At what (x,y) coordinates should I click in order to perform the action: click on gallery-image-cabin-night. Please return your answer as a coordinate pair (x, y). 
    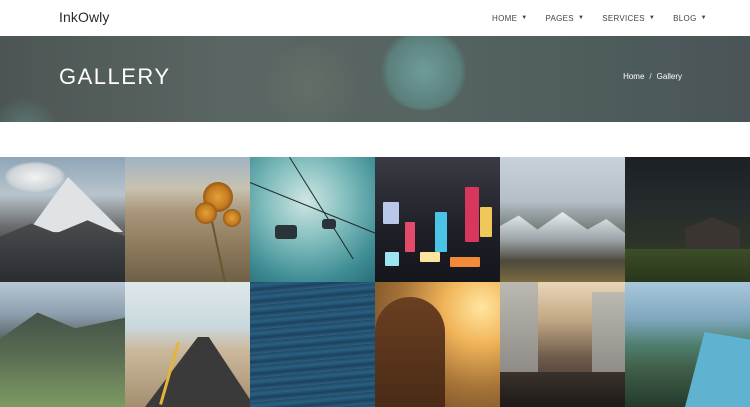
    Looking at the image, I should click on (687, 219).